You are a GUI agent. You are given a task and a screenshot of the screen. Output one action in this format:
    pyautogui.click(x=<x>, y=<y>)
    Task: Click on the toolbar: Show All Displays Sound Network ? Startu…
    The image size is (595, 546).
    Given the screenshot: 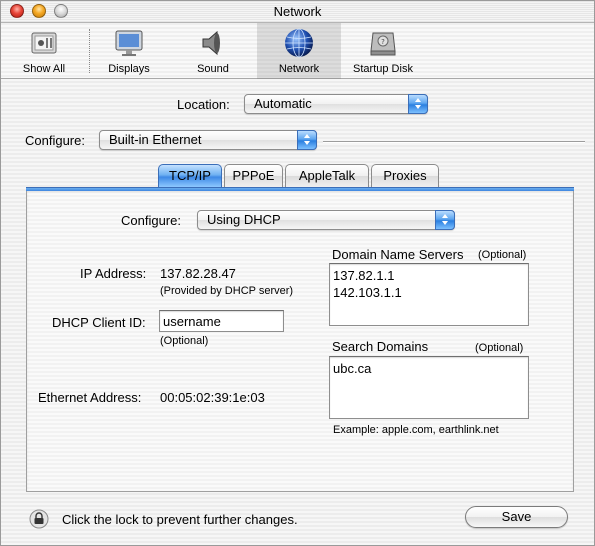 What is the action you would take?
    pyautogui.click(x=297, y=51)
    